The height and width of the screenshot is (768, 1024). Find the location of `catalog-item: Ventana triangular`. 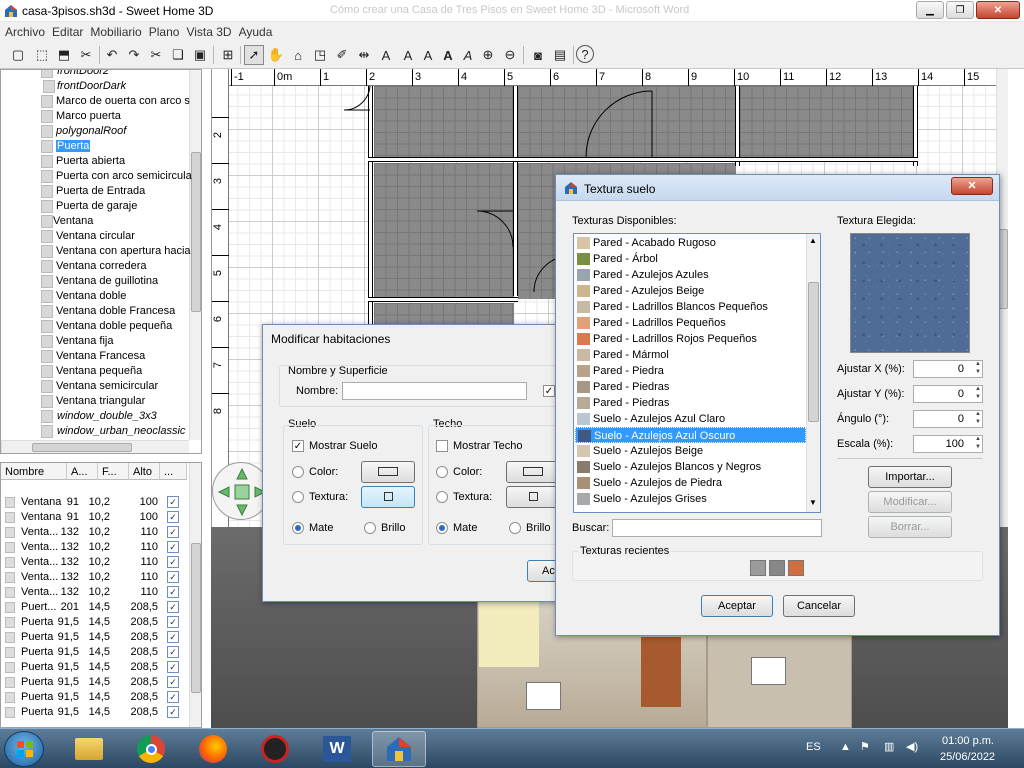

catalog-item: Ventana triangular is located at coordinates (96, 401).